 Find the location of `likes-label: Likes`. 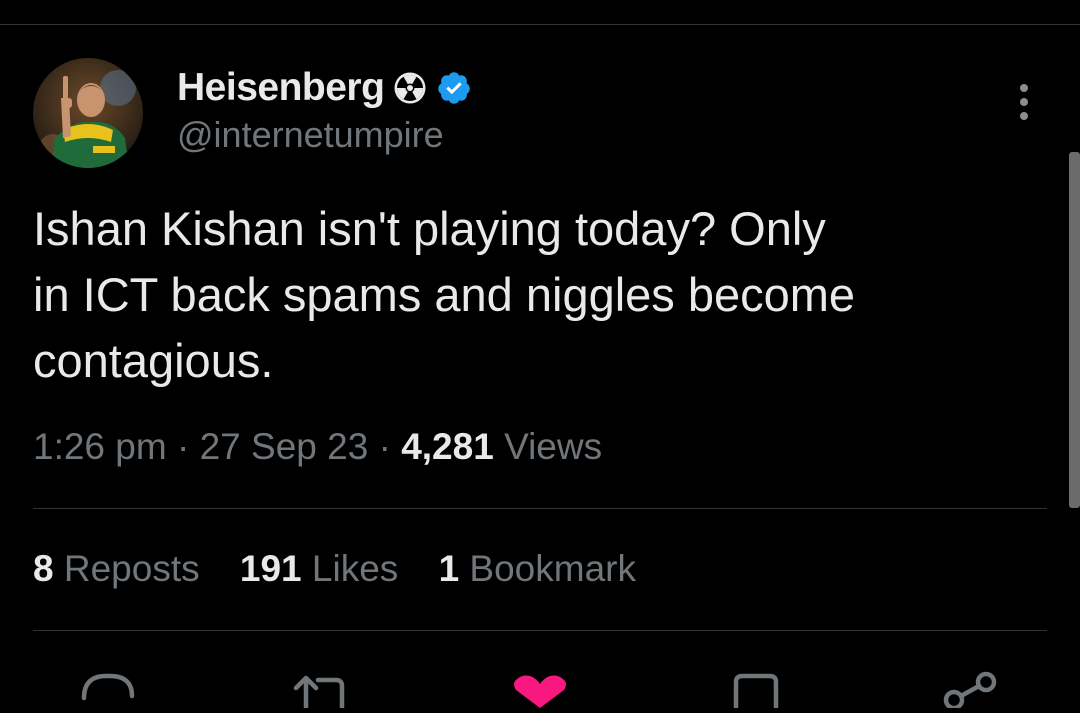

likes-label: Likes is located at coordinates (355, 568).